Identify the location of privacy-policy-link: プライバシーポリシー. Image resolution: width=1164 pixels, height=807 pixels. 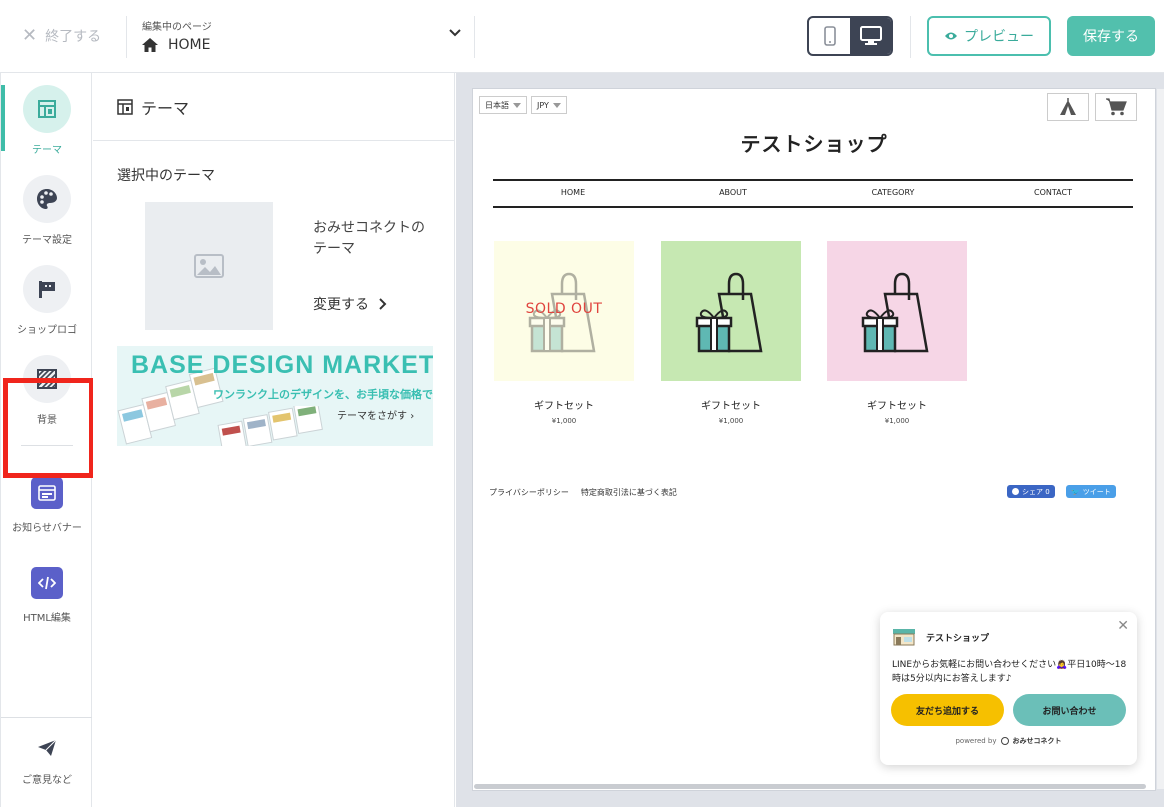
(529, 492).